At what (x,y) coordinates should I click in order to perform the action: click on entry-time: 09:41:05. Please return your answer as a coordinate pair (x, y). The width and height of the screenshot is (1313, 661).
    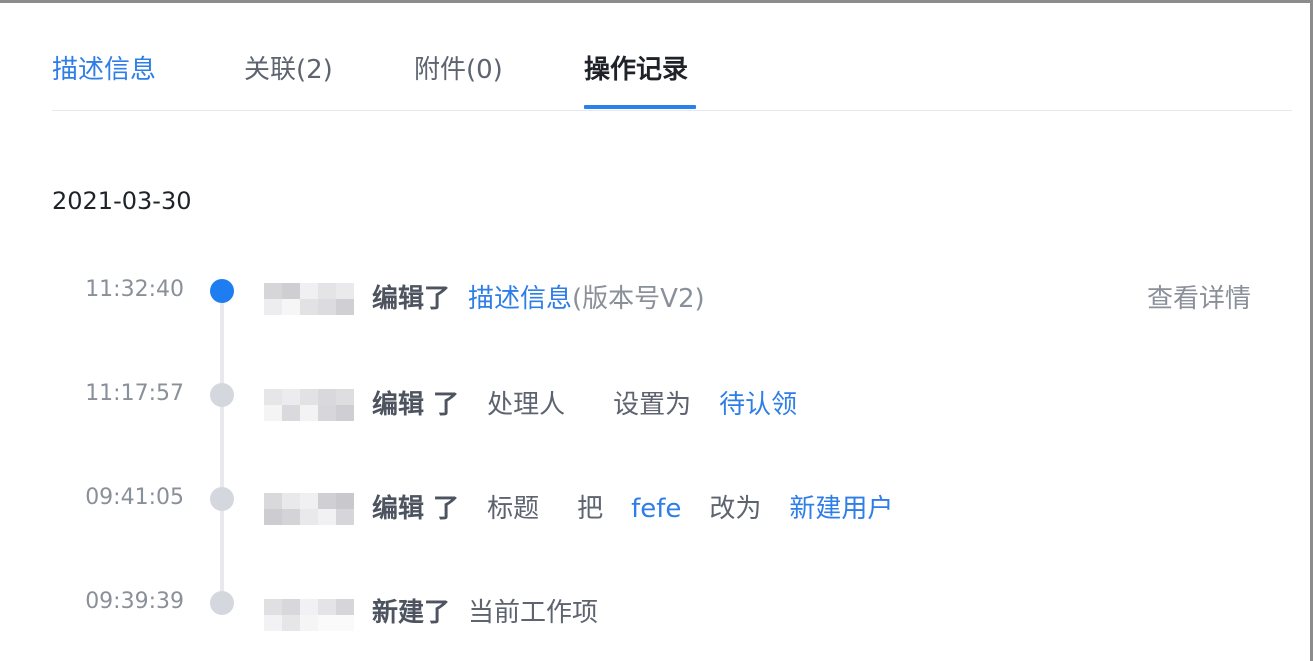
    Looking at the image, I should click on (134, 497).